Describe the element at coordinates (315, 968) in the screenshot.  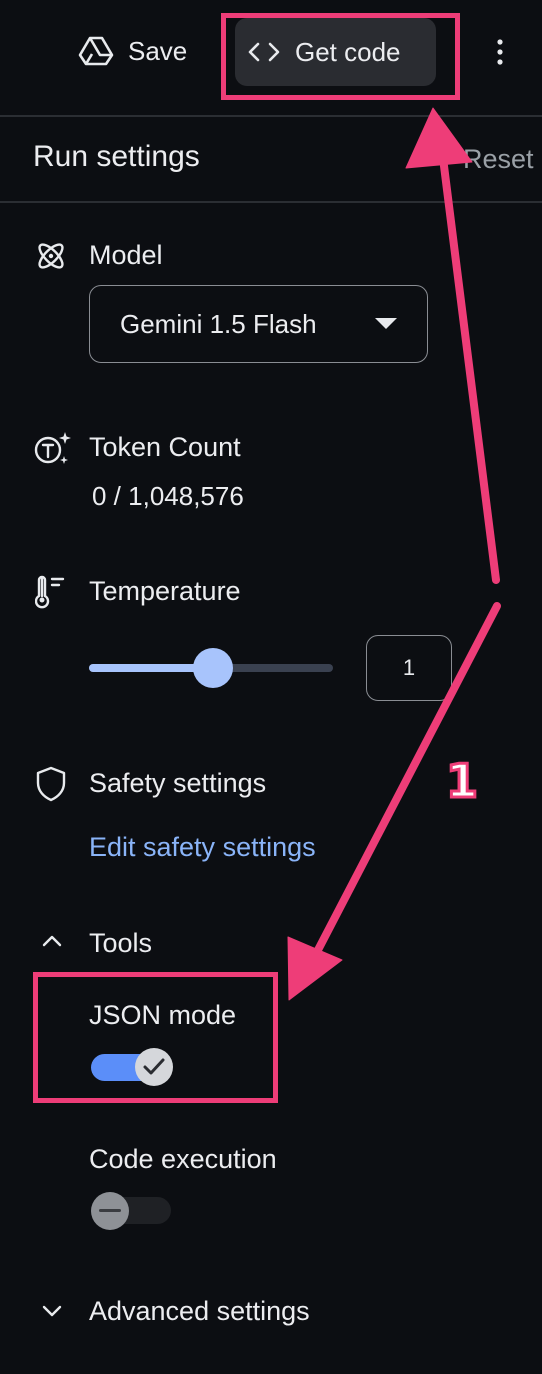
I see `arrow-head-json-mode` at that location.